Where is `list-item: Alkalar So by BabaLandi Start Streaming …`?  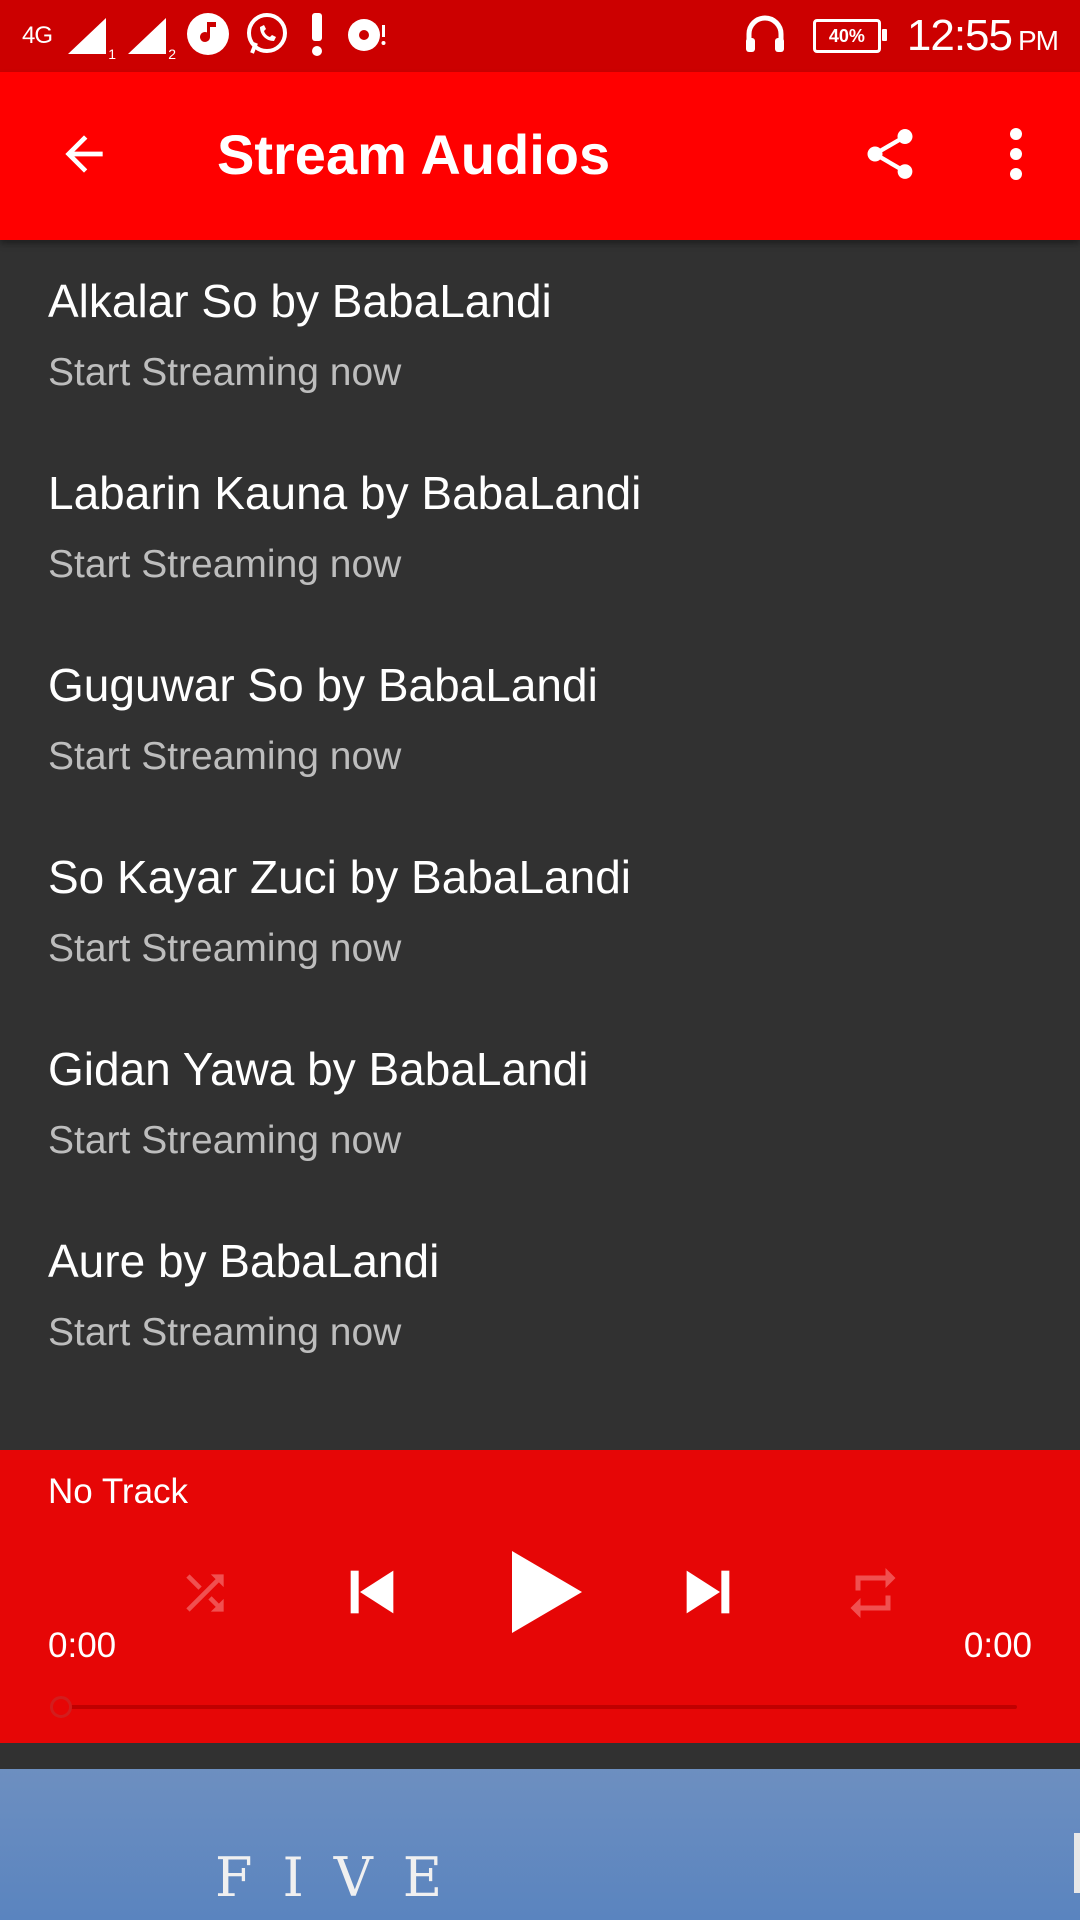
list-item: Alkalar So by BabaLandi Start Streaming … is located at coordinates (540, 336).